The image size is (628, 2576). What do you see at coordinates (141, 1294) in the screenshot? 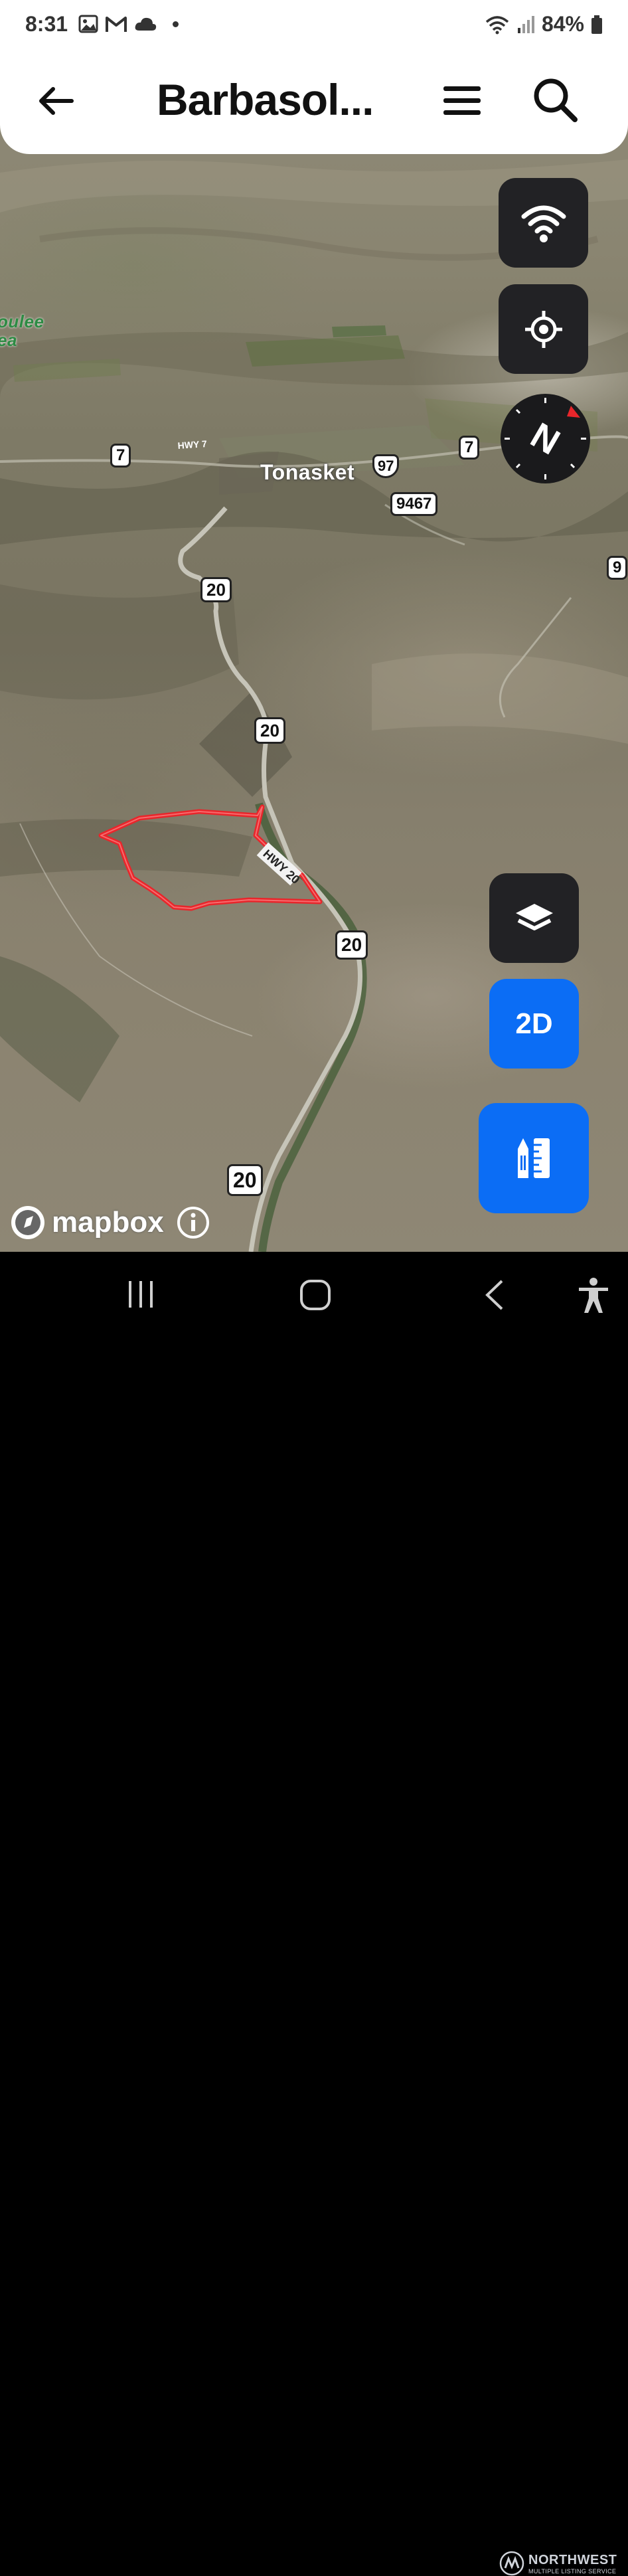
I see `nav-recents-icon` at bounding box center [141, 1294].